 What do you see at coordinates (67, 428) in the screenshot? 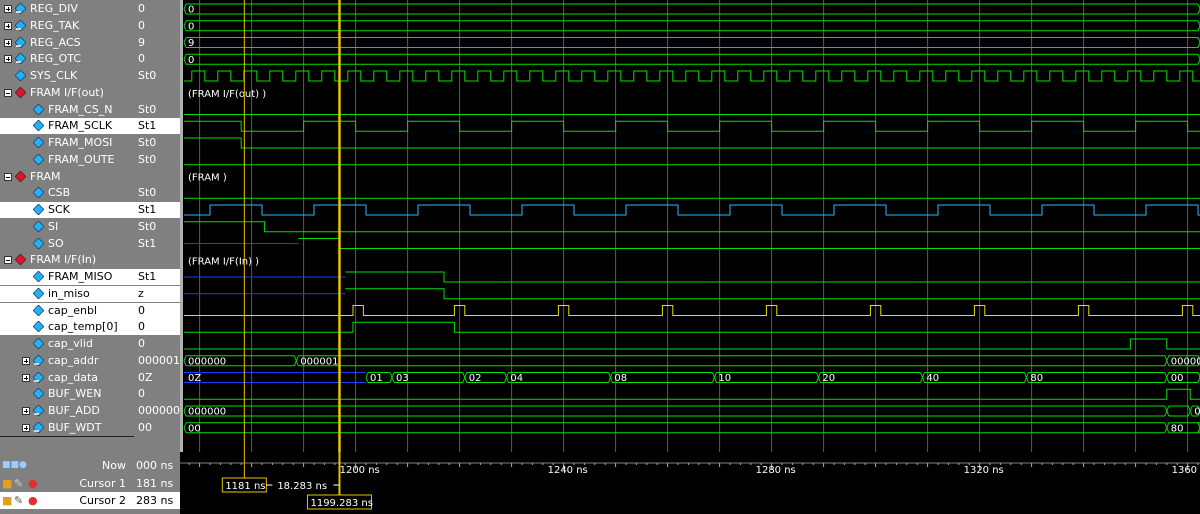
I see `signal-row: BUF_WDT` at bounding box center [67, 428].